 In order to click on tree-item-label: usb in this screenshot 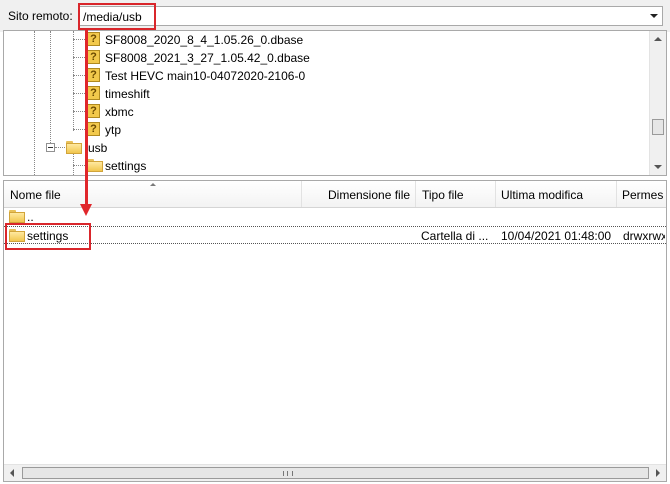, I will do `click(98, 148)`.